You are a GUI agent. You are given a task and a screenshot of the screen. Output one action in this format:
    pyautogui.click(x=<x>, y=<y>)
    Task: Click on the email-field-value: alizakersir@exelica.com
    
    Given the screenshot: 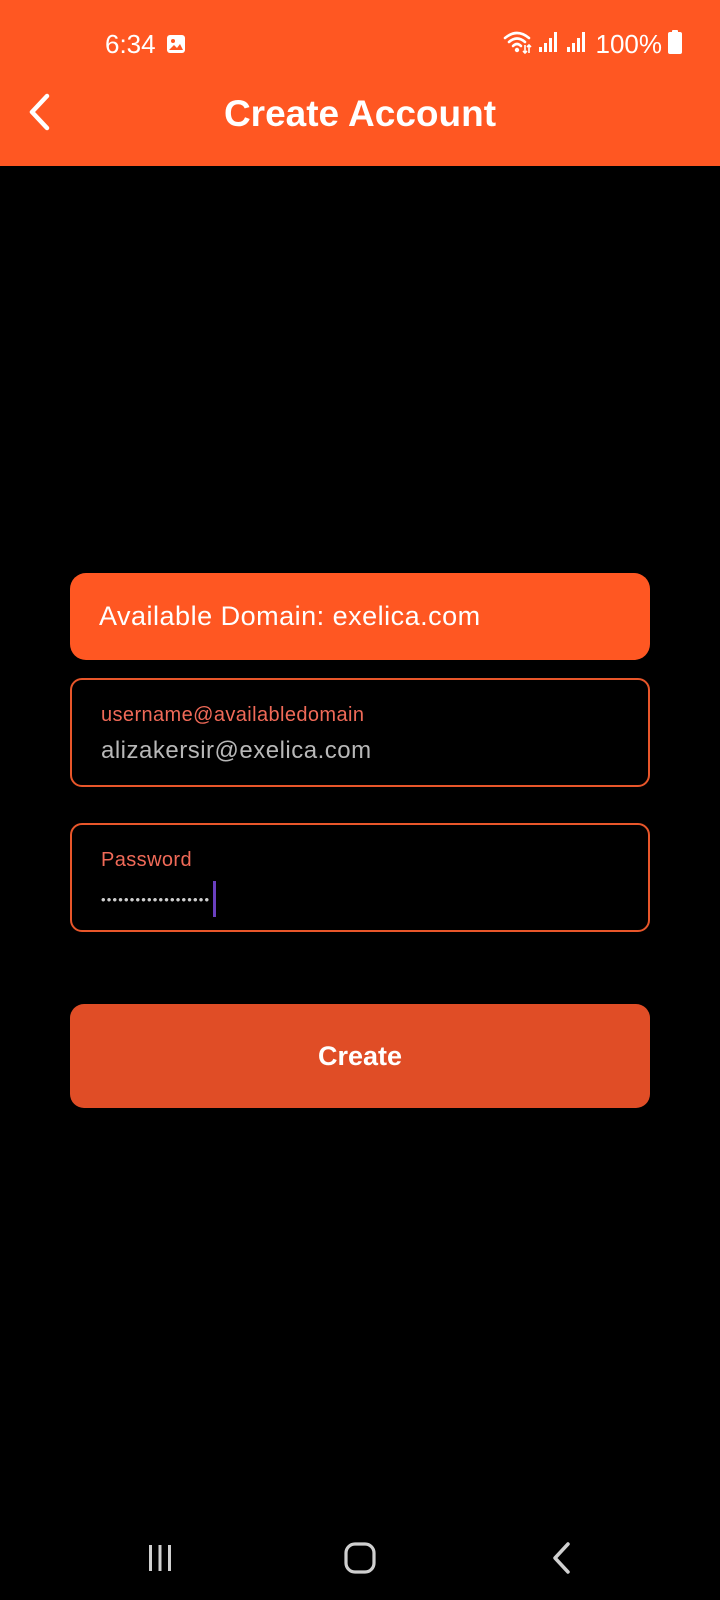 What is the action you would take?
    pyautogui.click(x=236, y=750)
    